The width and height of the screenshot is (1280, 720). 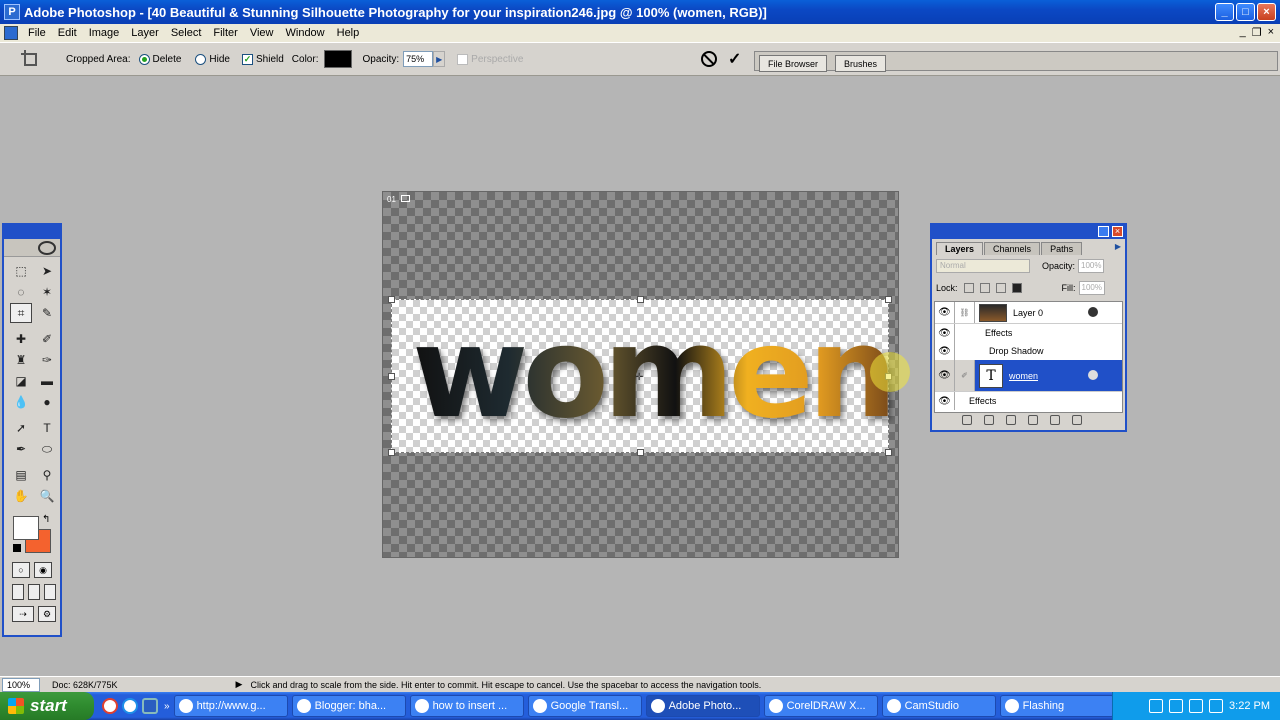 What do you see at coordinates (239, 684) in the screenshot?
I see `status-arrow-icon: ▶` at bounding box center [239, 684].